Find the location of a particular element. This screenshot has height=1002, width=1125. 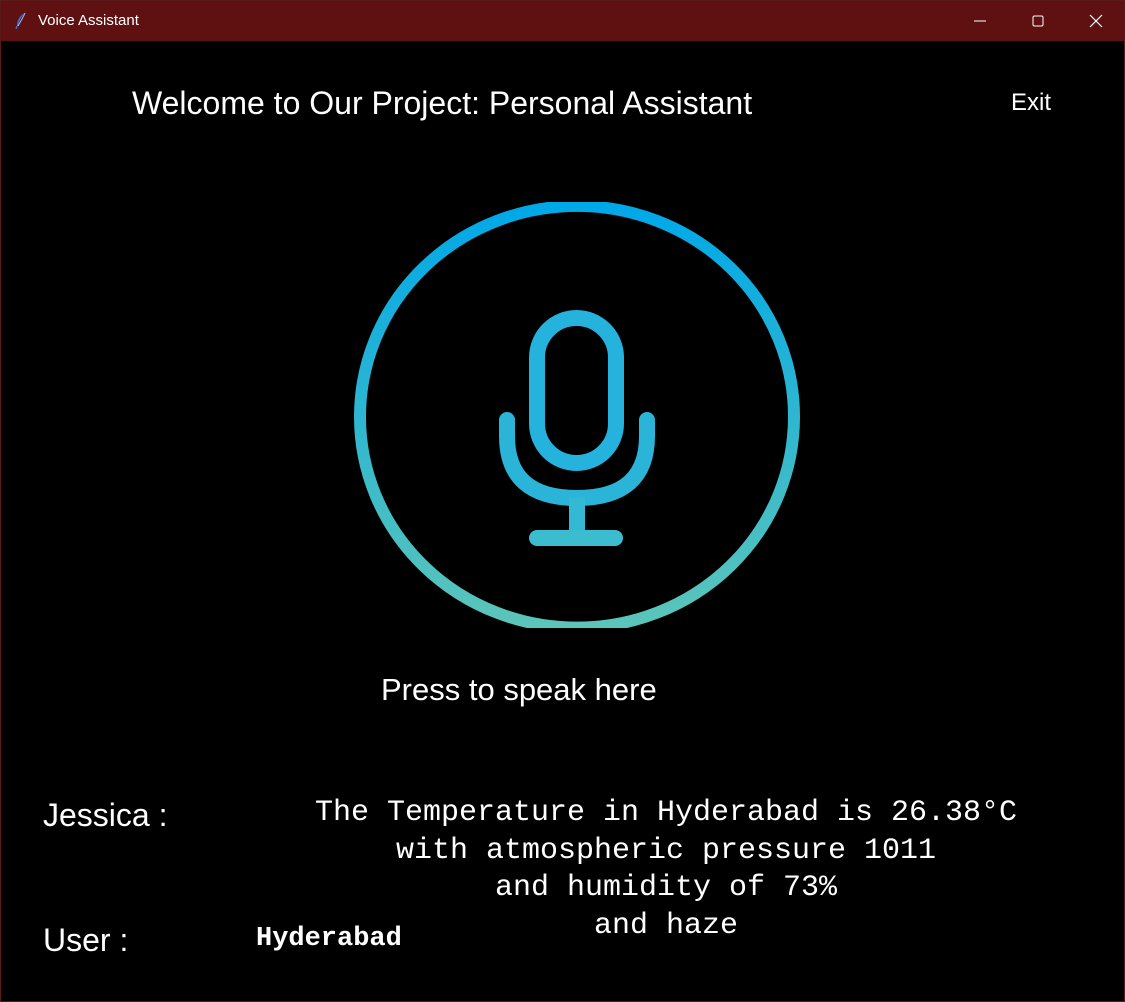

close-icon is located at coordinates (1096, 21).